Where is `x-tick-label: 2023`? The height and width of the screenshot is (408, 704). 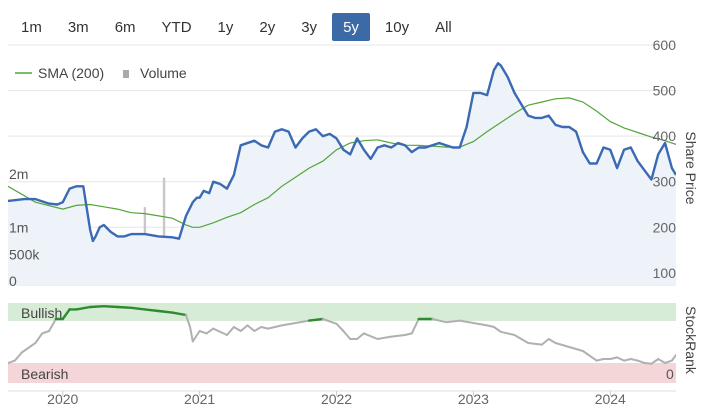
x-tick-label: 2023 is located at coordinates (473, 399).